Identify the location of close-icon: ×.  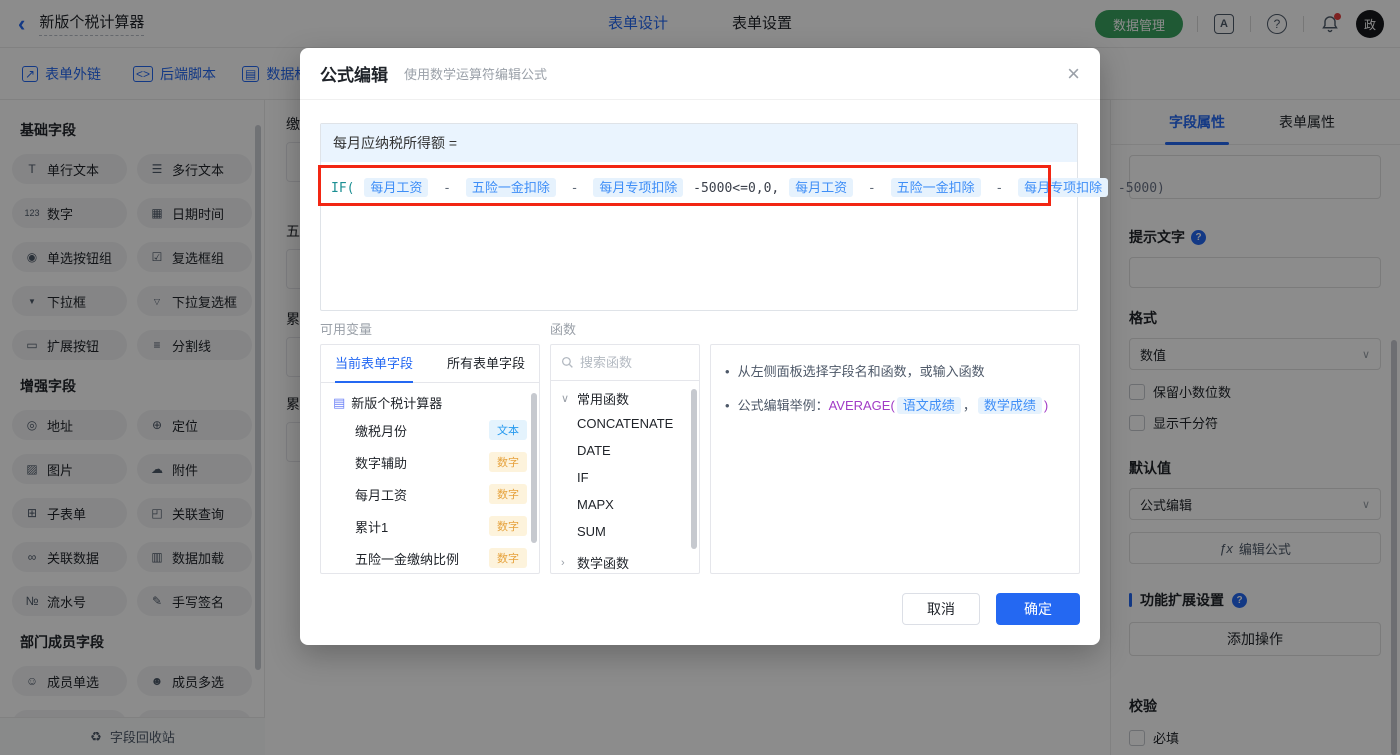
(1073, 73).